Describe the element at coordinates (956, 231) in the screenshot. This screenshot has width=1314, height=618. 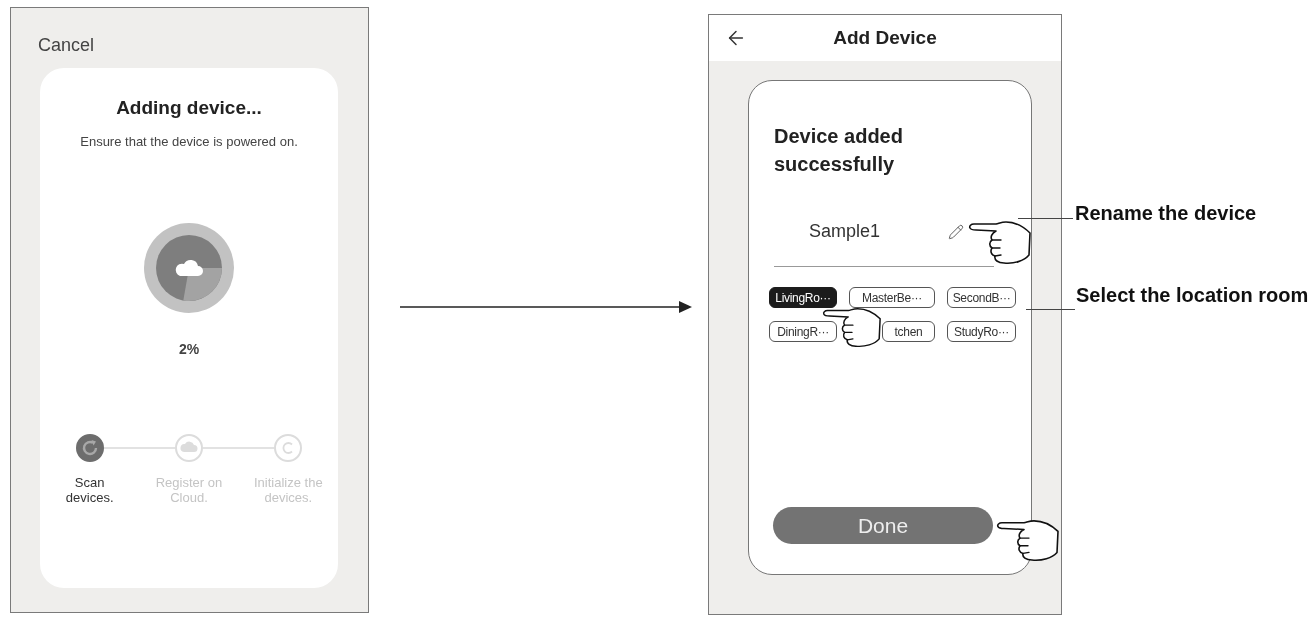
I see `pencil-icon` at that location.